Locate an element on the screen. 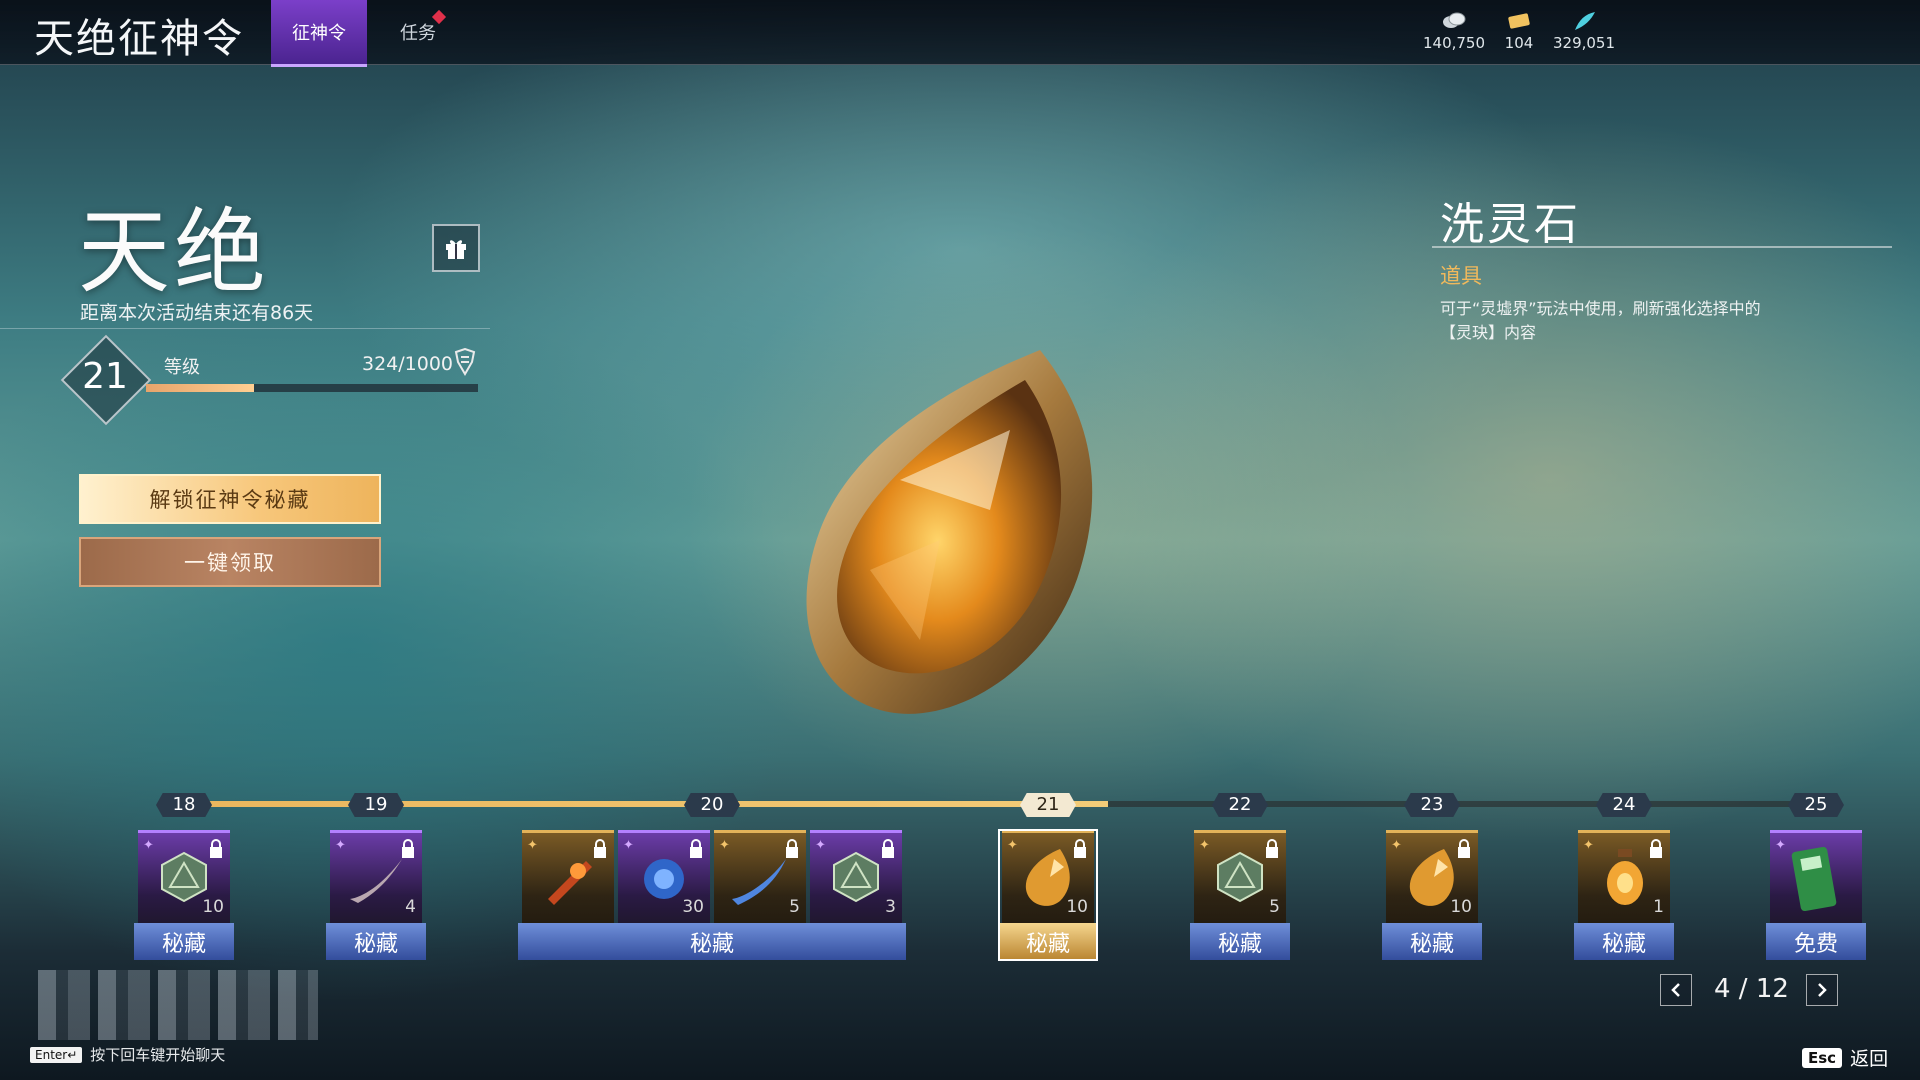 The width and height of the screenshot is (1920, 1080). level-tag: 25 is located at coordinates (1816, 805).